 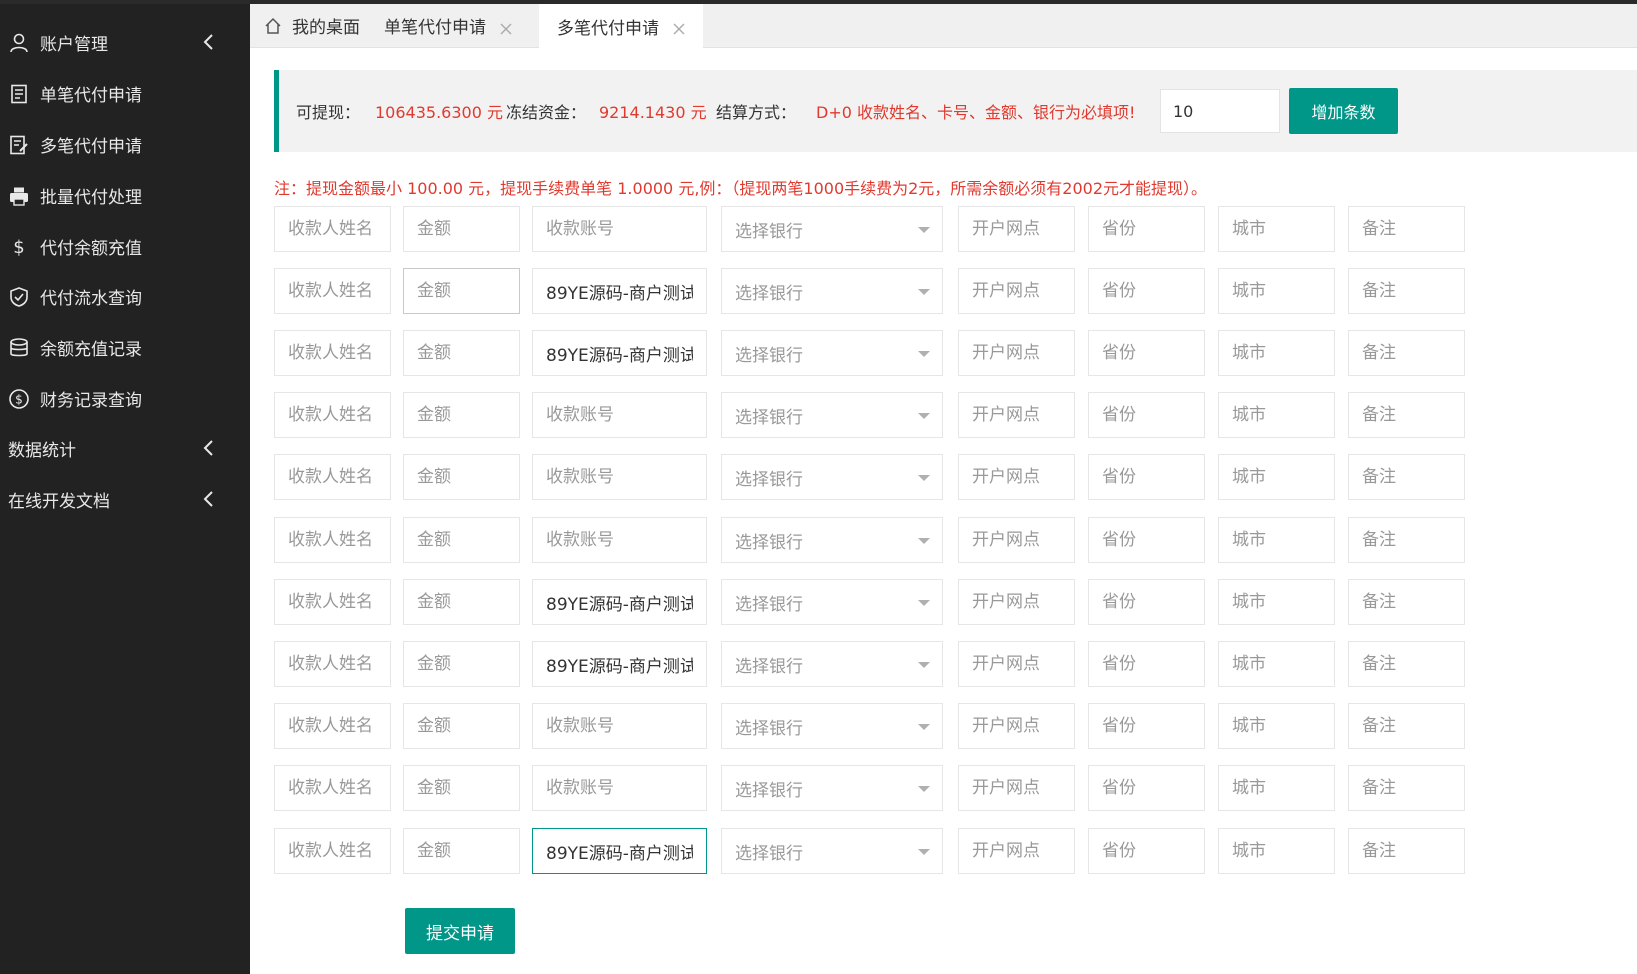 What do you see at coordinates (1220, 111) in the screenshot?
I see `row-count-input` at bounding box center [1220, 111].